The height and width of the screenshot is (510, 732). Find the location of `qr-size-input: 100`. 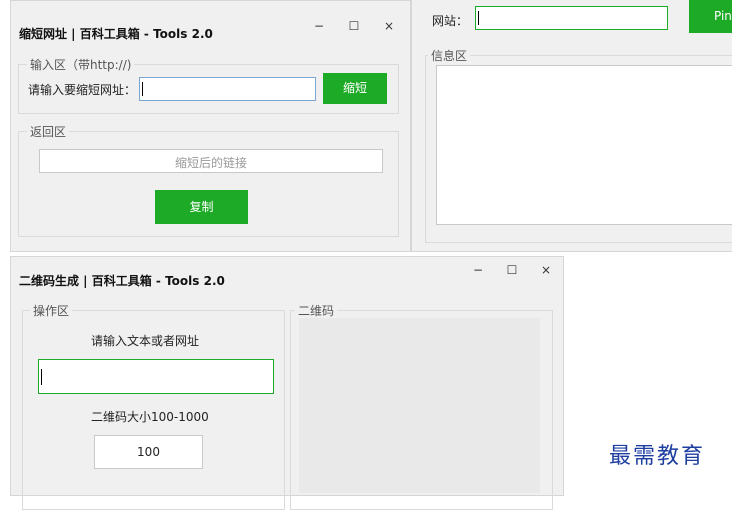

qr-size-input: 100 is located at coordinates (148, 452).